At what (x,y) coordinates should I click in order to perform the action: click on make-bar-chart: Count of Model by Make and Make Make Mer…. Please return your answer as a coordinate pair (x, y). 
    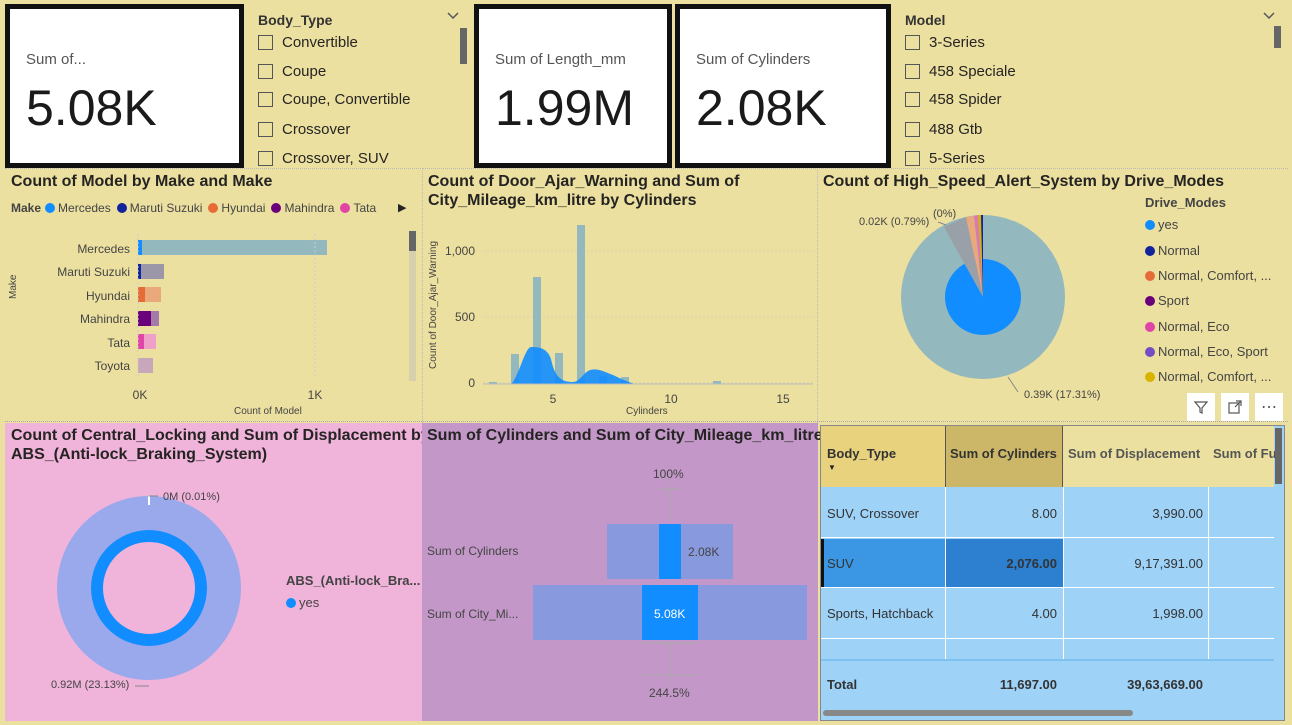
    Looking at the image, I should click on (213, 295).